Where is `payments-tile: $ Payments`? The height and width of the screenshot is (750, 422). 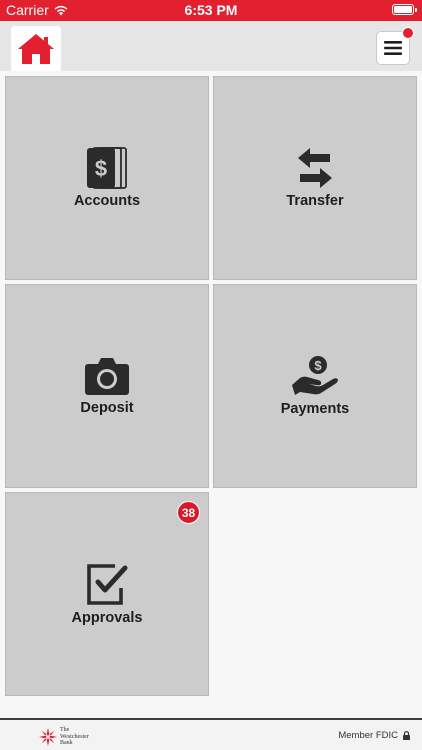
payments-tile: $ Payments is located at coordinates (315, 386).